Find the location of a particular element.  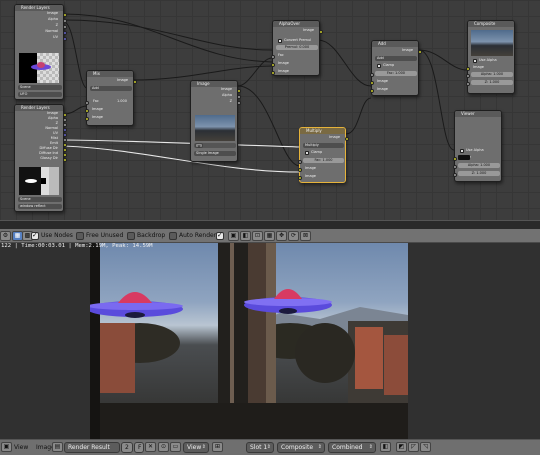

draw-channels-icon: ⊞ is located at coordinates (217, 447).